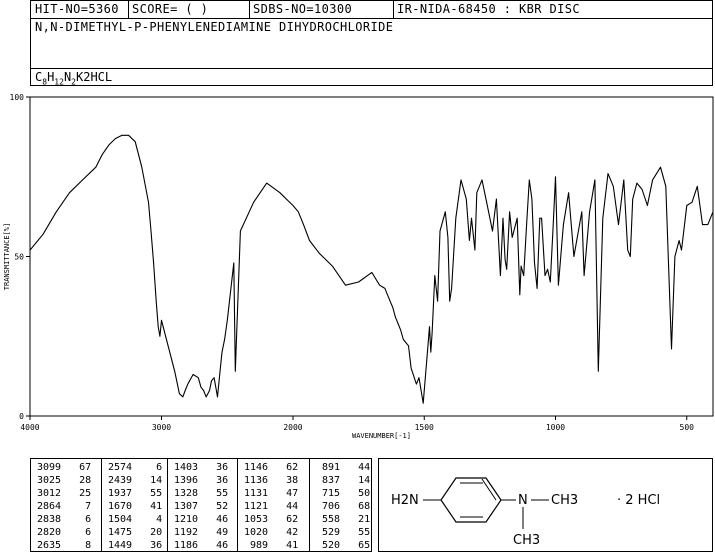 Image resolution: width=715 pixels, height=555 pixels. What do you see at coordinates (17, 97) in the screenshot?
I see `y-tick-label: 100` at bounding box center [17, 97].